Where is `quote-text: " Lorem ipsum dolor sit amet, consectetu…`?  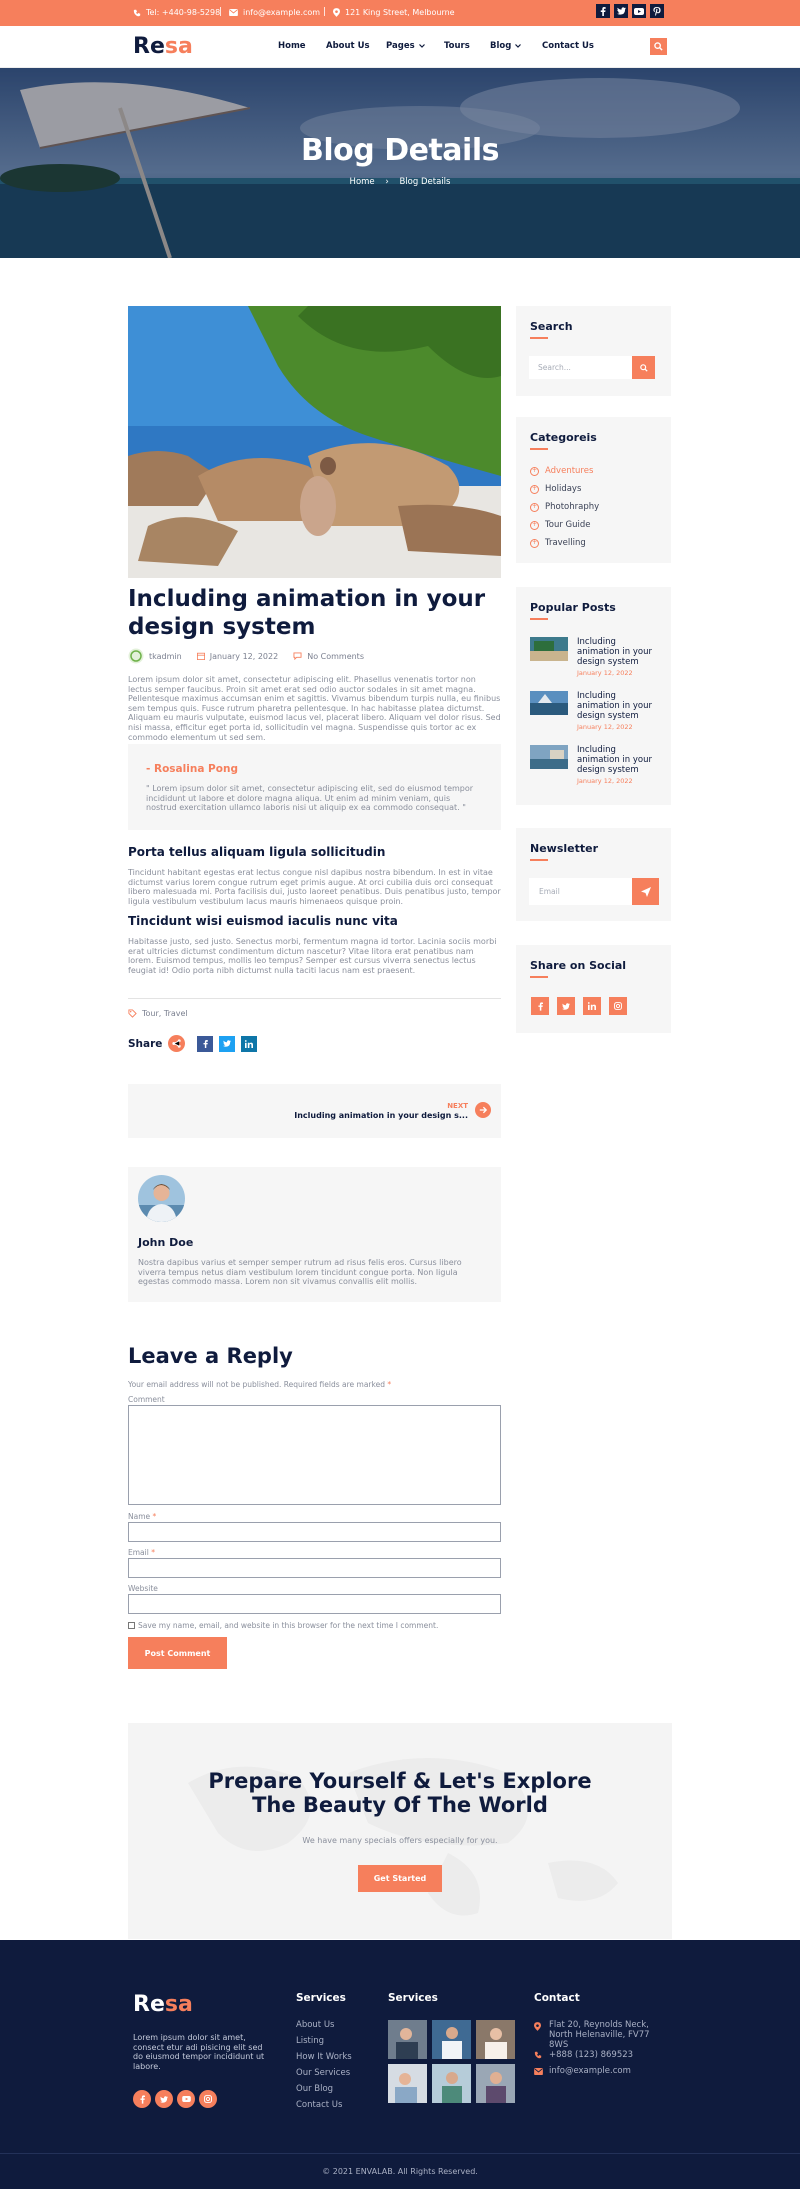 quote-text: " Lorem ipsum dolor sit amet, consectetu… is located at coordinates (310, 798).